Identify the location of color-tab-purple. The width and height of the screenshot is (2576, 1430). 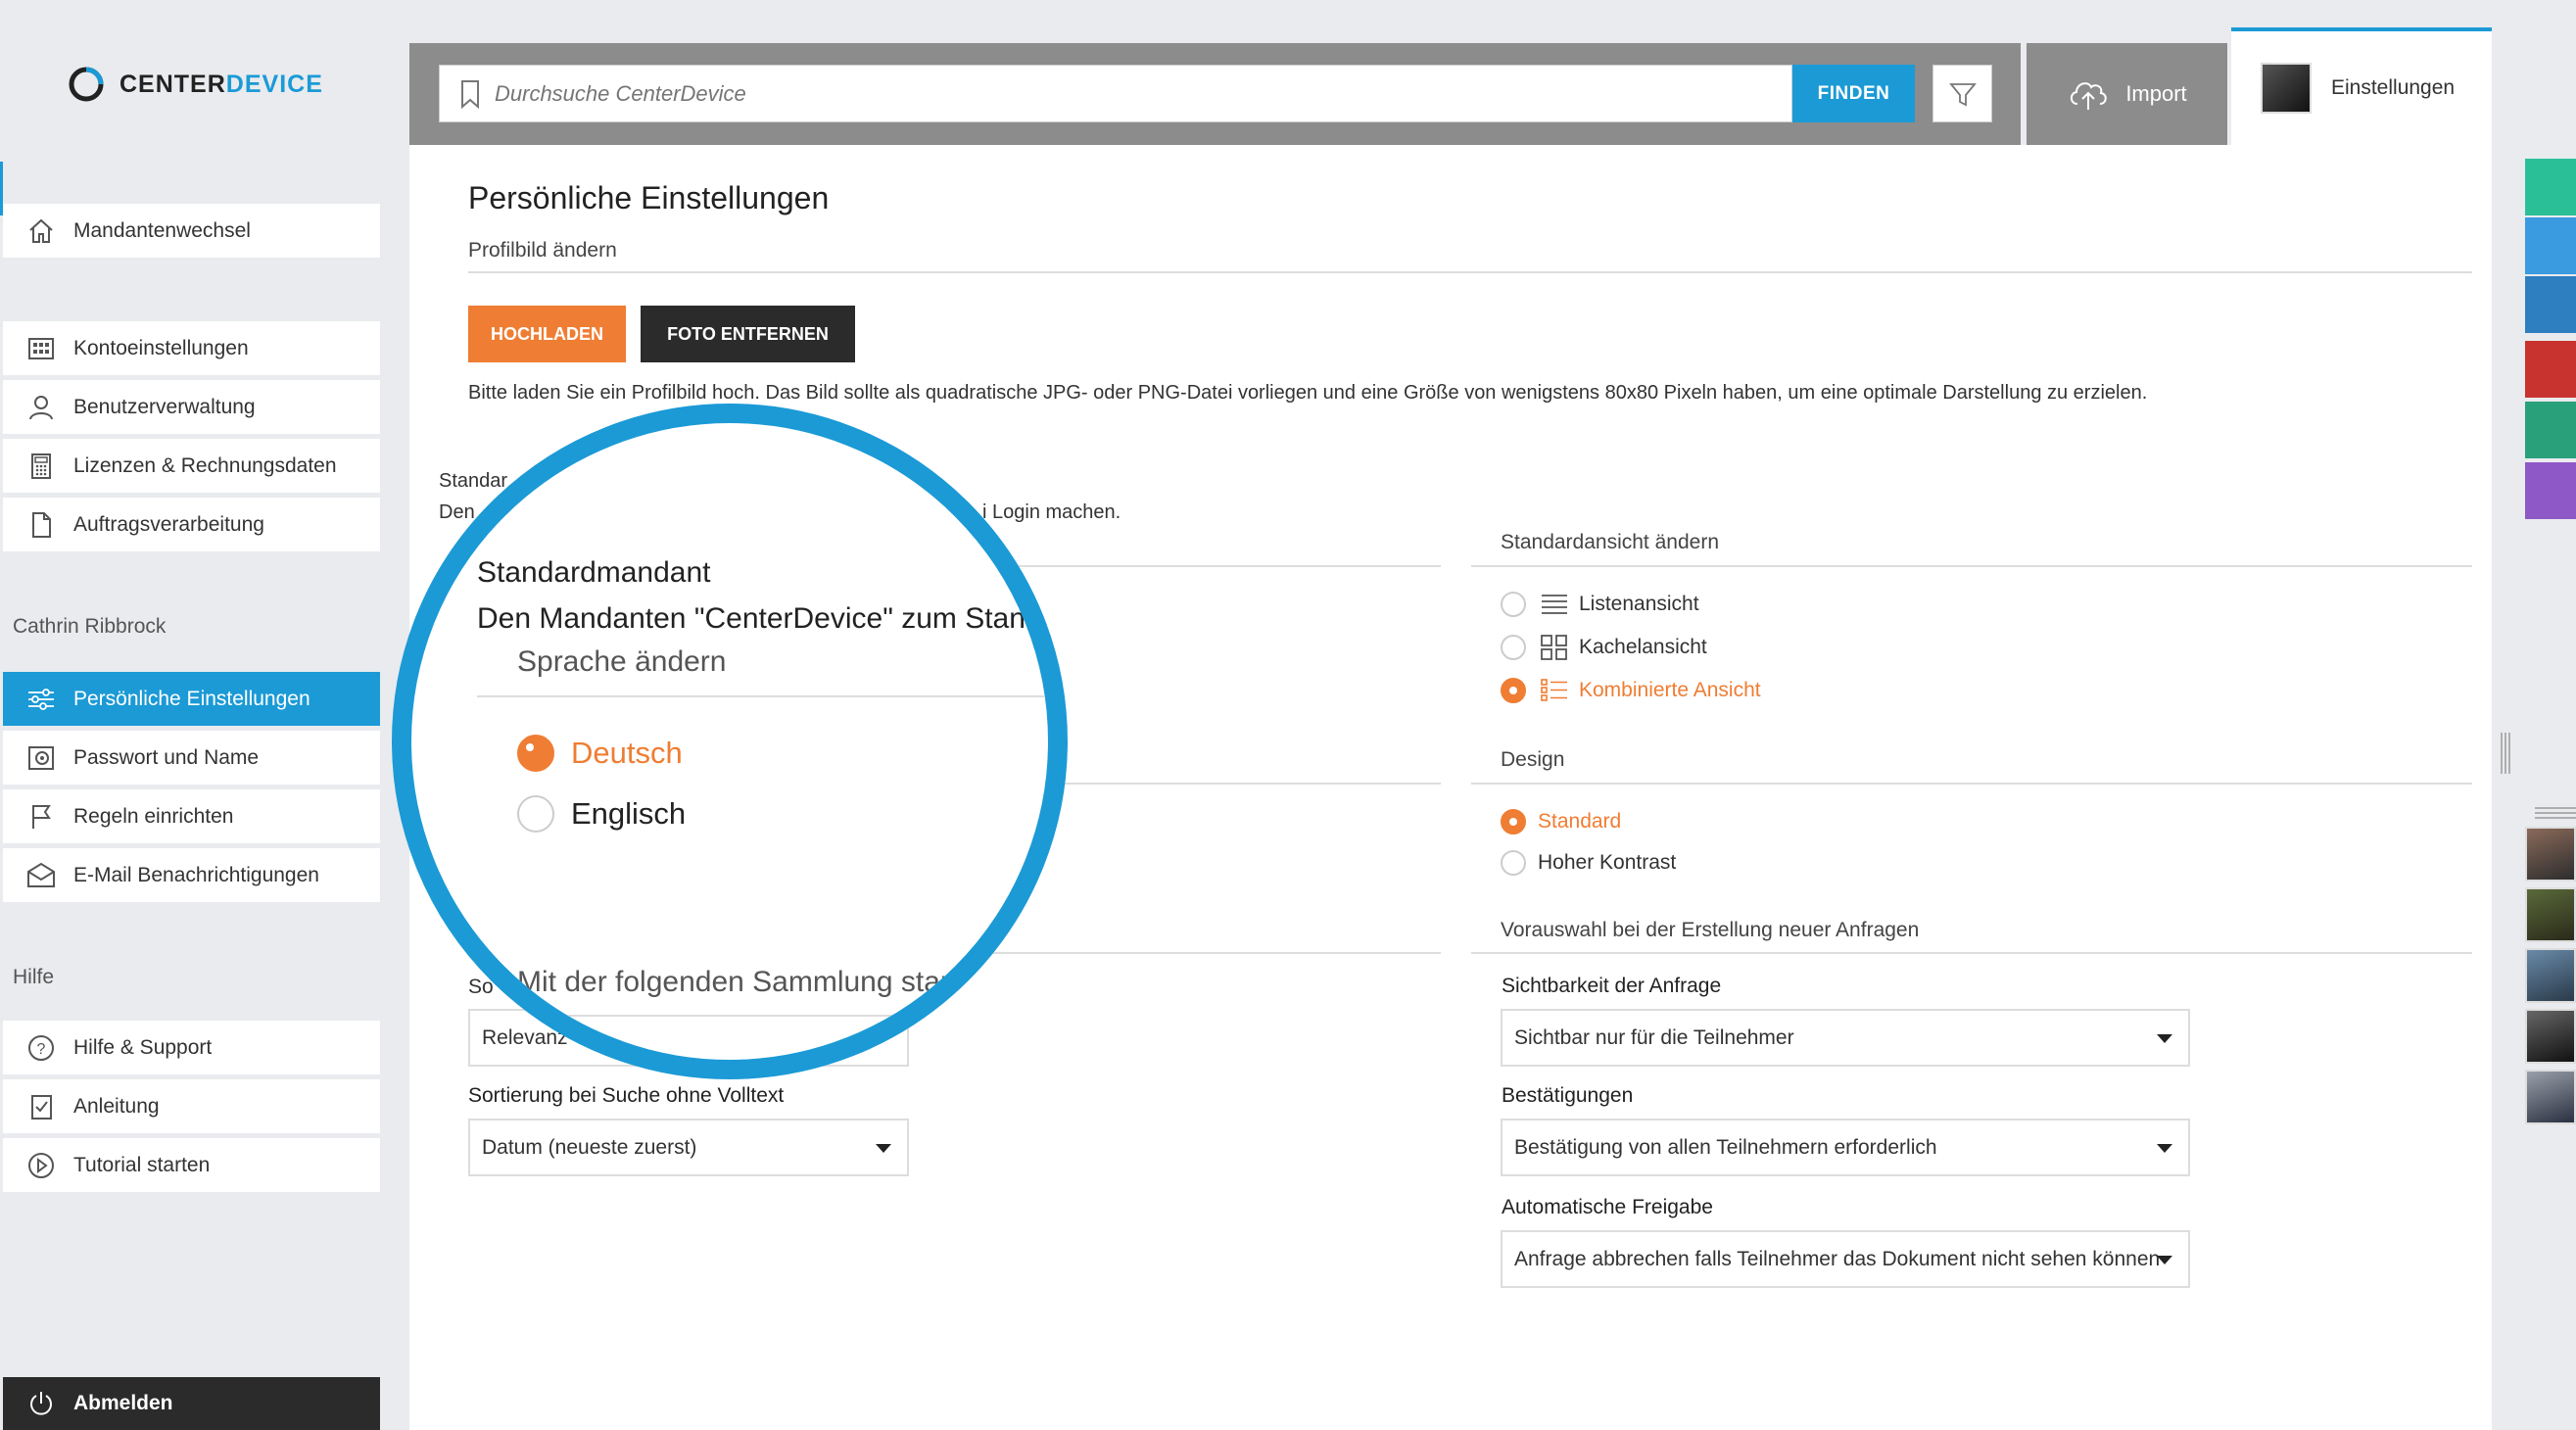
(2551, 491).